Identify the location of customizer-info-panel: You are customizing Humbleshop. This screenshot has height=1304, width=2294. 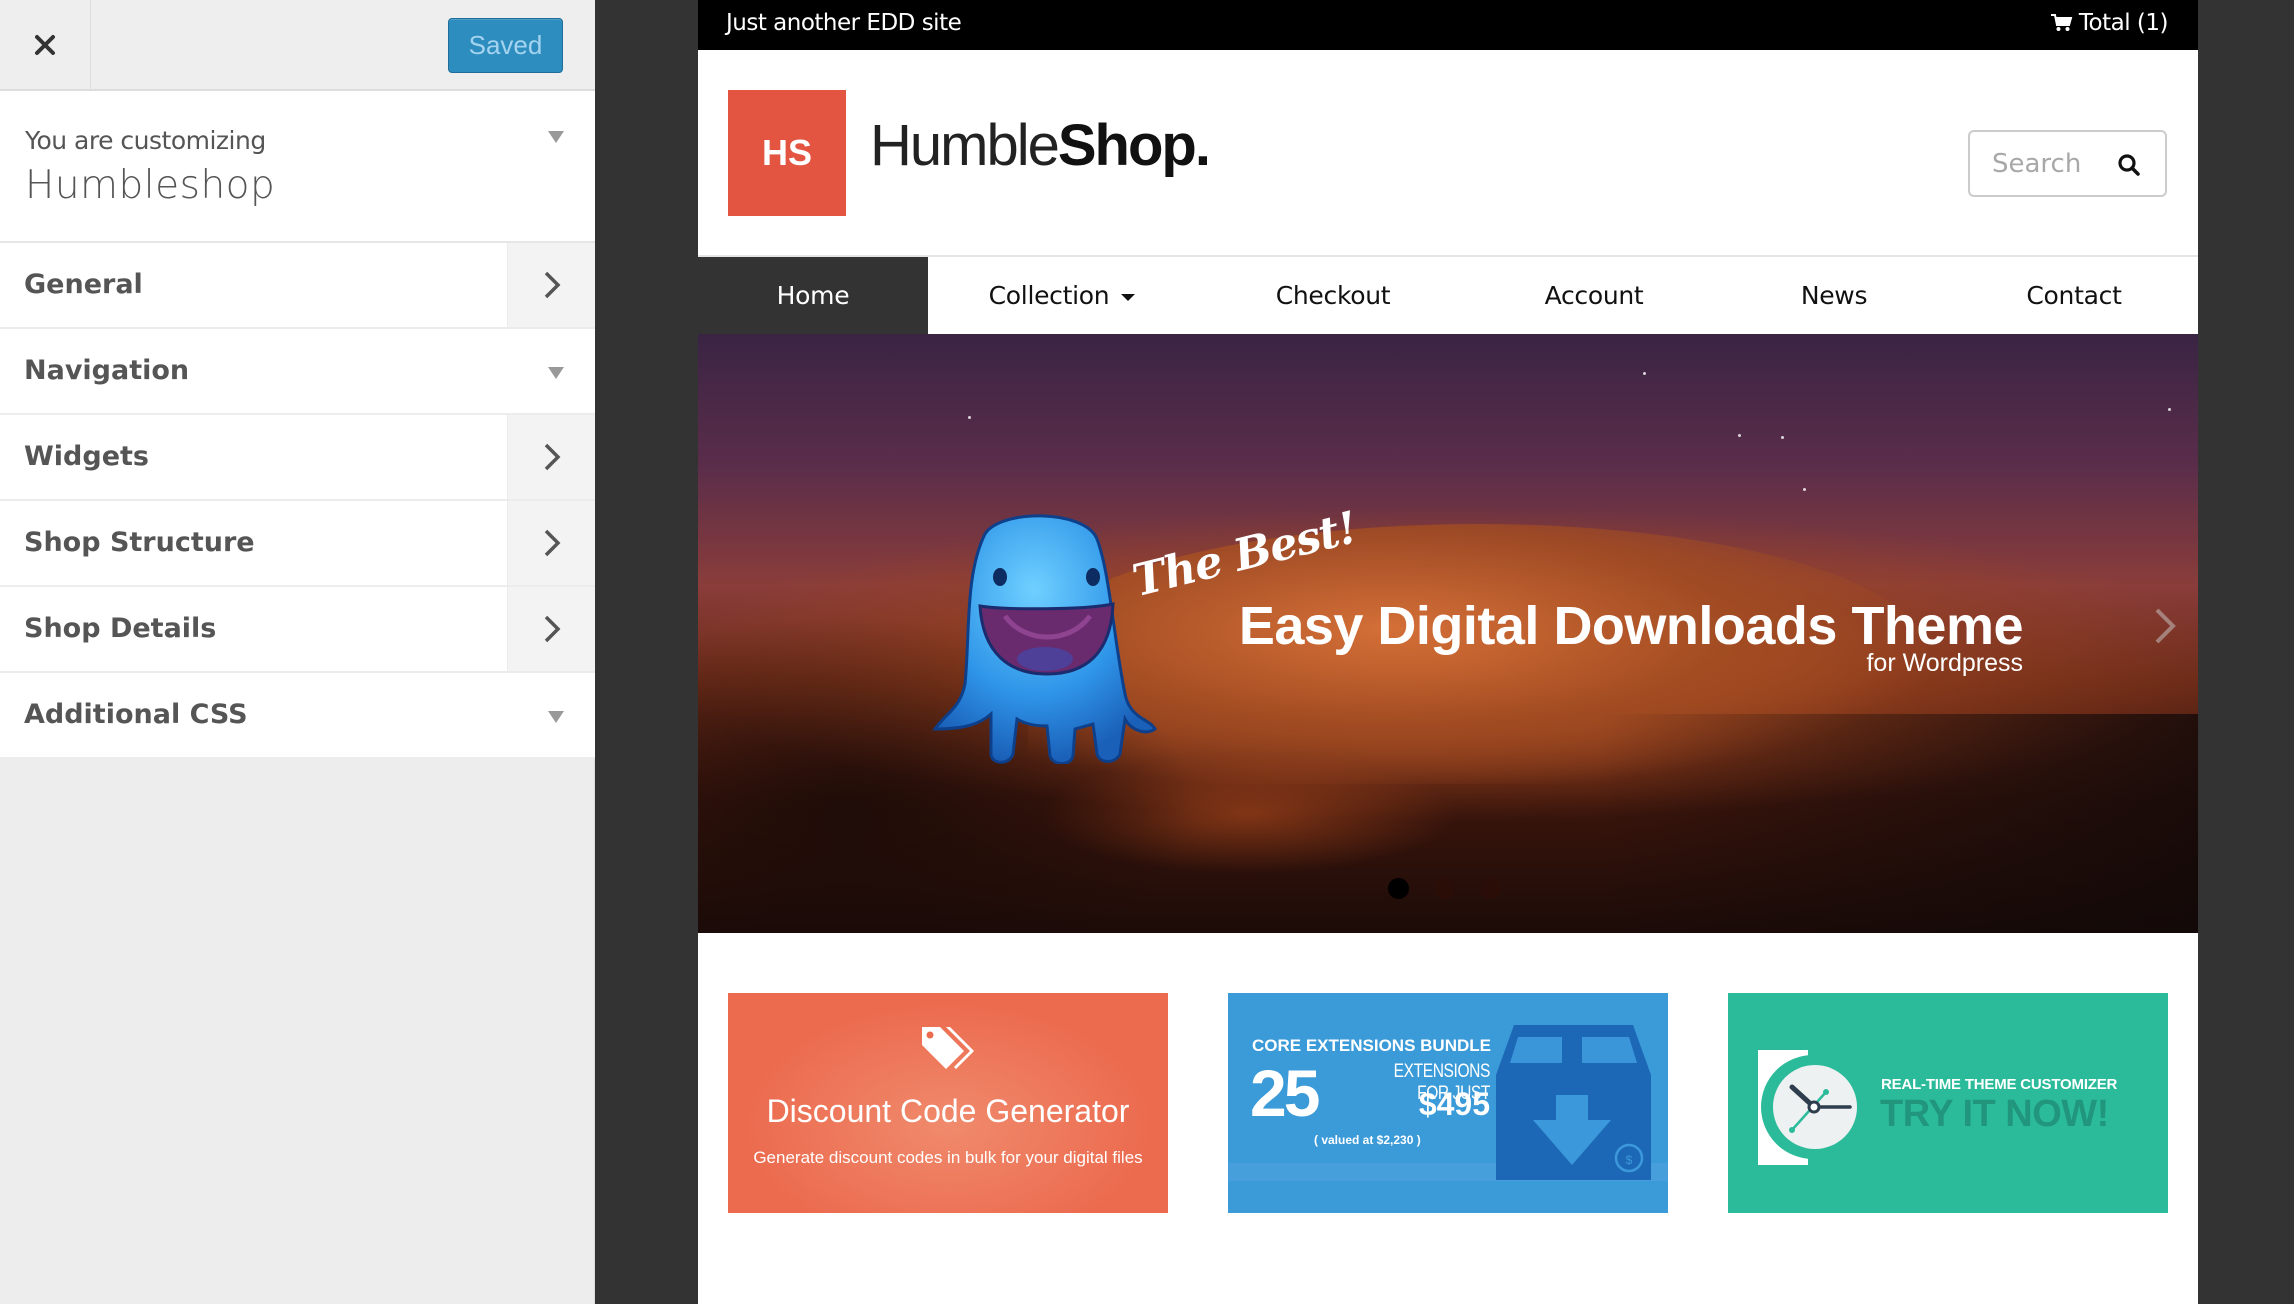
(297, 167).